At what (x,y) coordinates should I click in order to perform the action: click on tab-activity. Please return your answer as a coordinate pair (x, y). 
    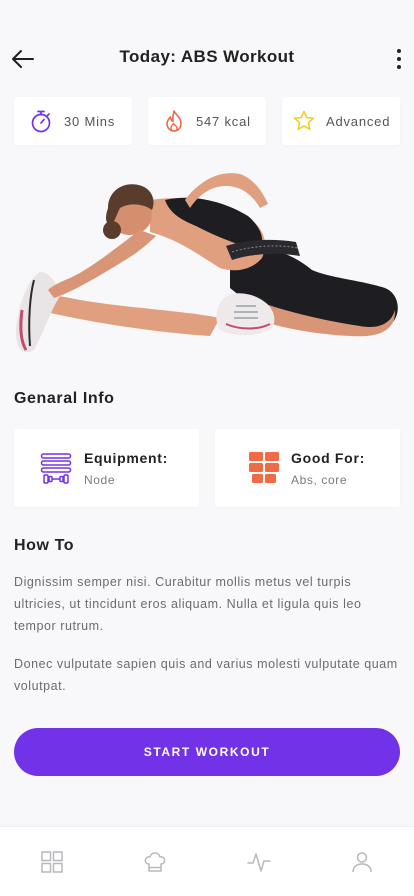
    Looking at the image, I should click on (259, 862).